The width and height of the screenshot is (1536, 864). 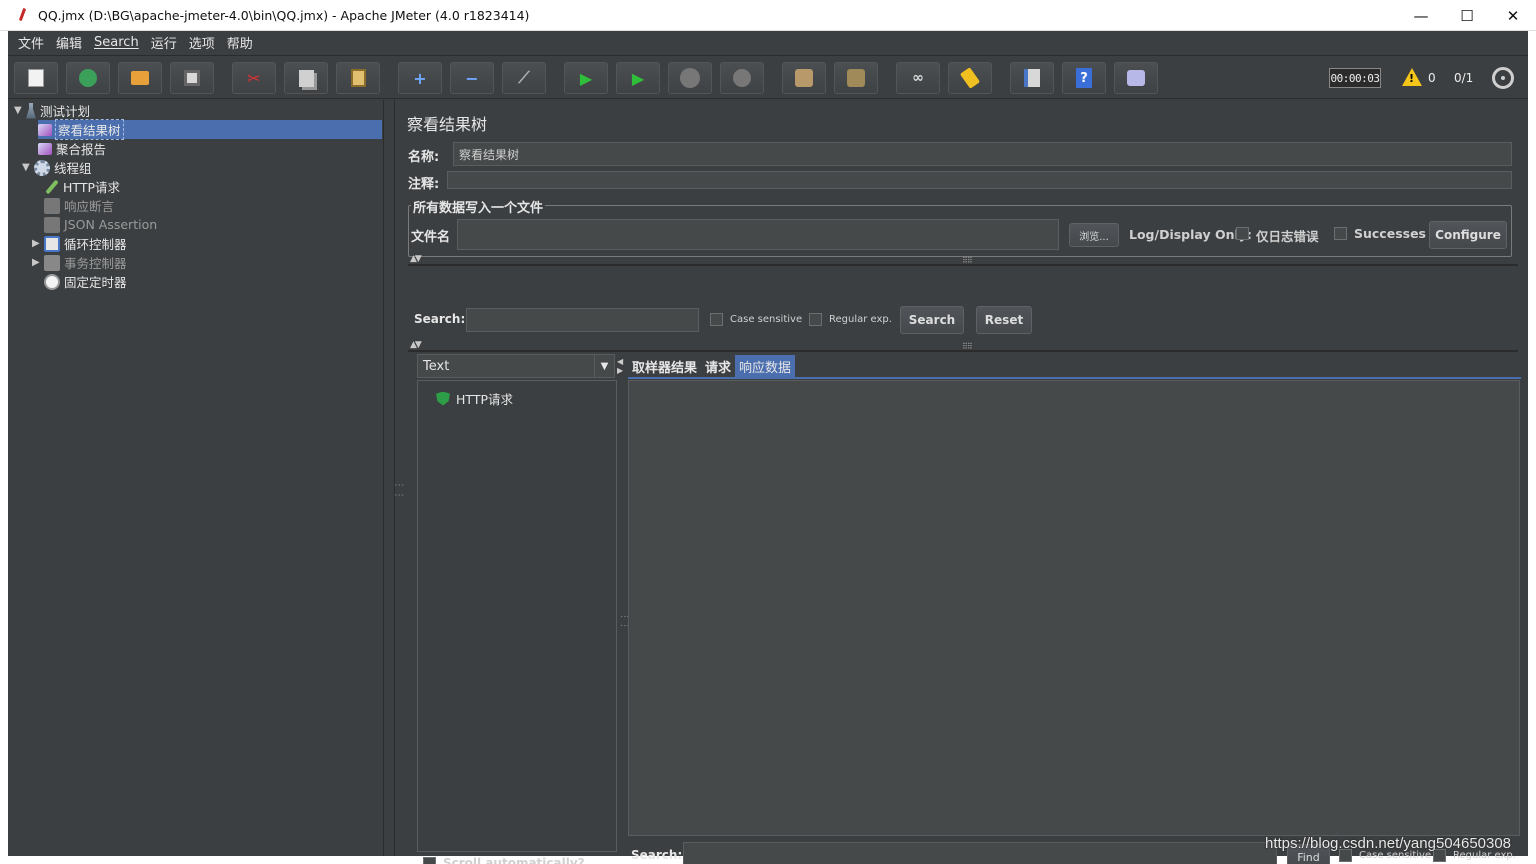 What do you see at coordinates (240, 42) in the screenshot?
I see `menu-help: 帮助` at bounding box center [240, 42].